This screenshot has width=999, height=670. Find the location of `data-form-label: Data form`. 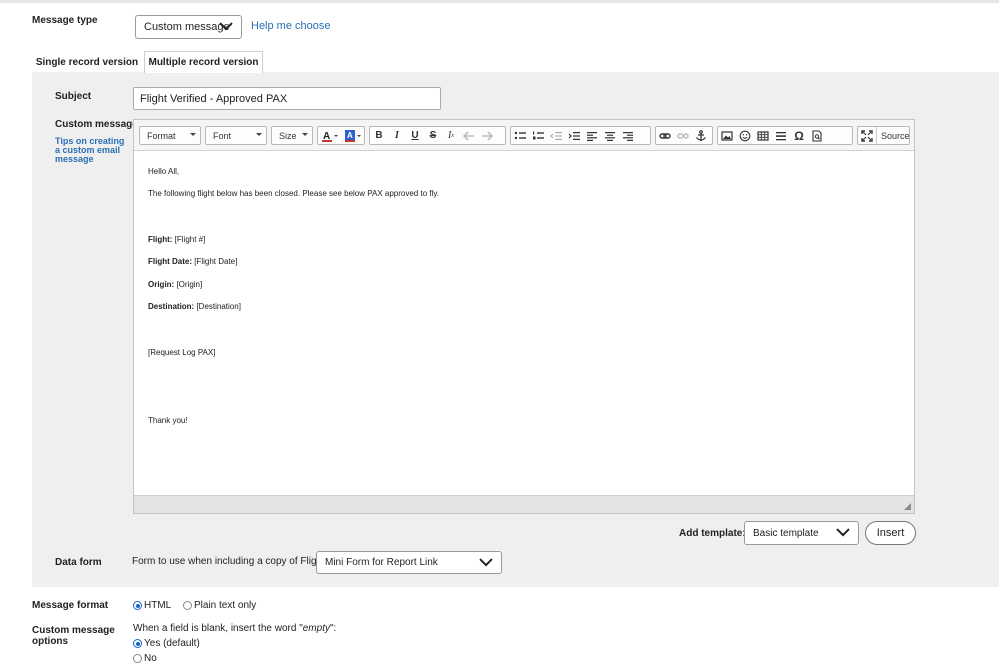

data-form-label: Data form is located at coordinates (78, 562).